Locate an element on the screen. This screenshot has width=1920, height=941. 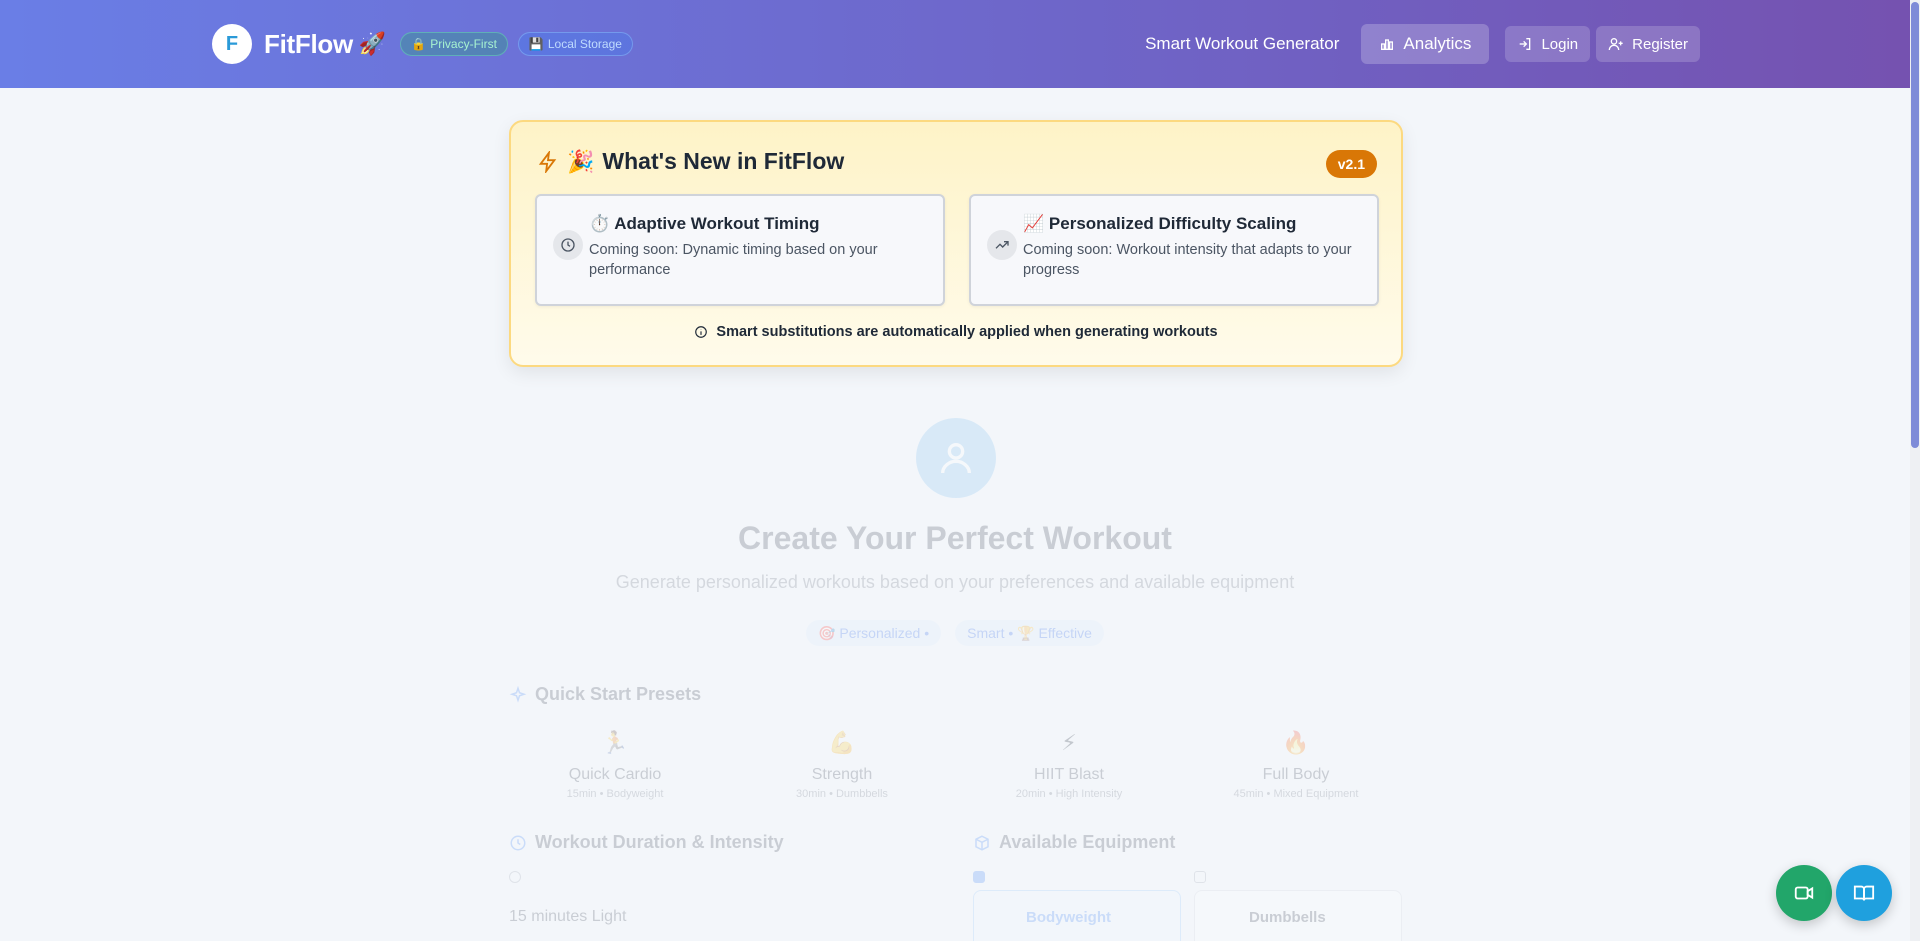
preset-name: Full Body is located at coordinates (1296, 774).